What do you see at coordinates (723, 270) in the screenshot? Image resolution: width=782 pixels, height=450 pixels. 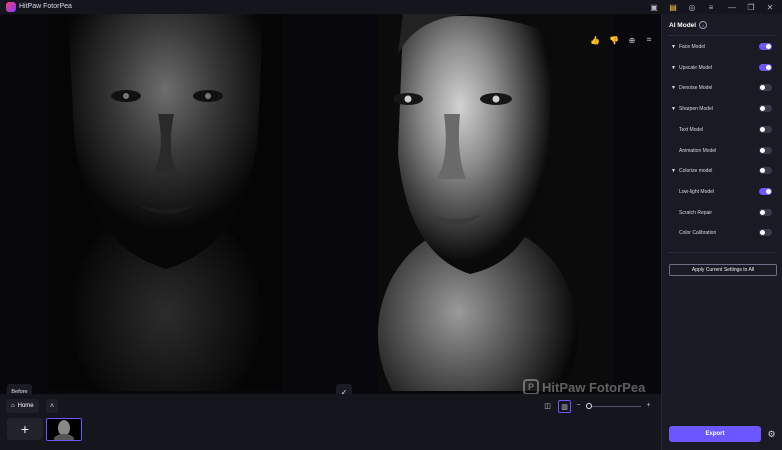 I see `apply-settings-button: Apply Current Settings to All` at bounding box center [723, 270].